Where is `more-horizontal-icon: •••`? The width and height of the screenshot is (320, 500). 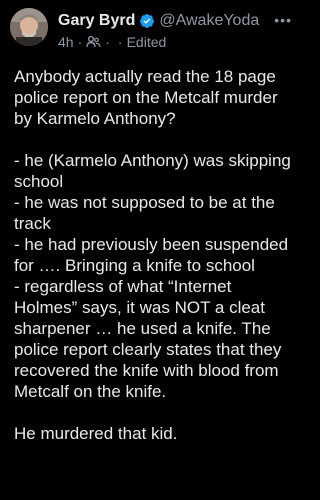 more-horizontal-icon: ••• is located at coordinates (283, 20).